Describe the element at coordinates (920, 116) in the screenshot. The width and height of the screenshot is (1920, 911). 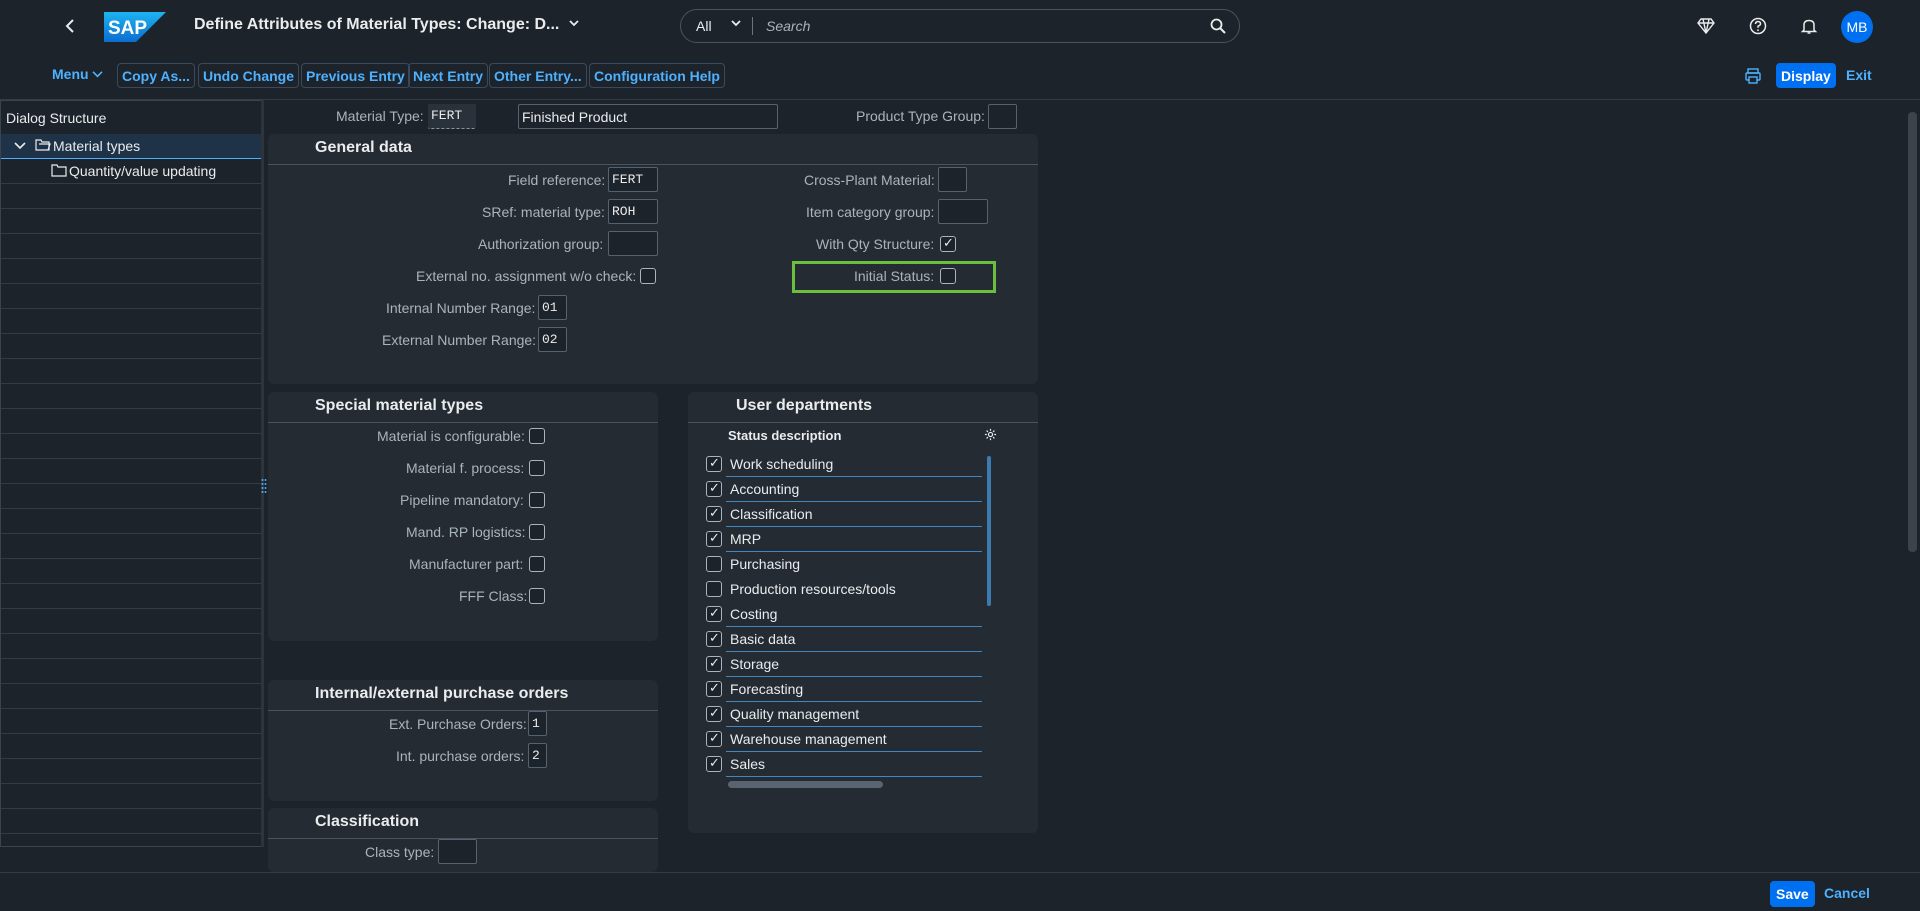
I see `product-type-group-label: Product Type Group:` at that location.